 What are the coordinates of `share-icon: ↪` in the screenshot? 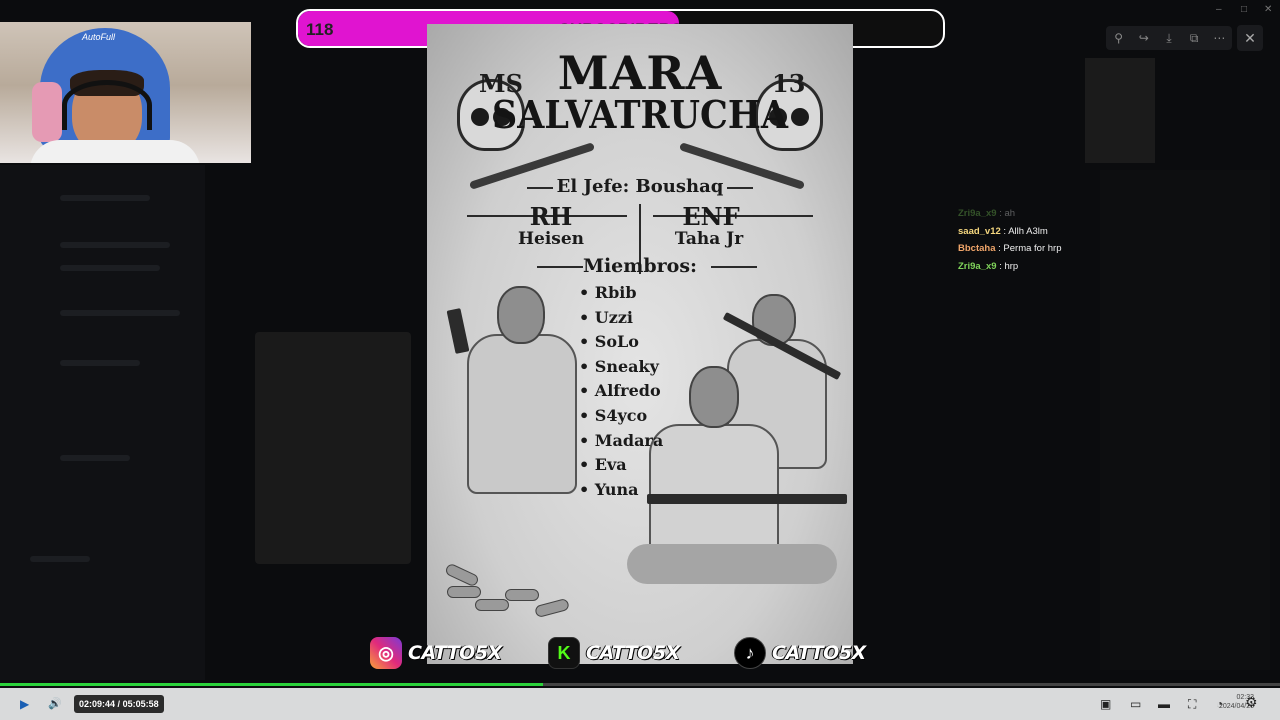 It's located at (1144, 38).